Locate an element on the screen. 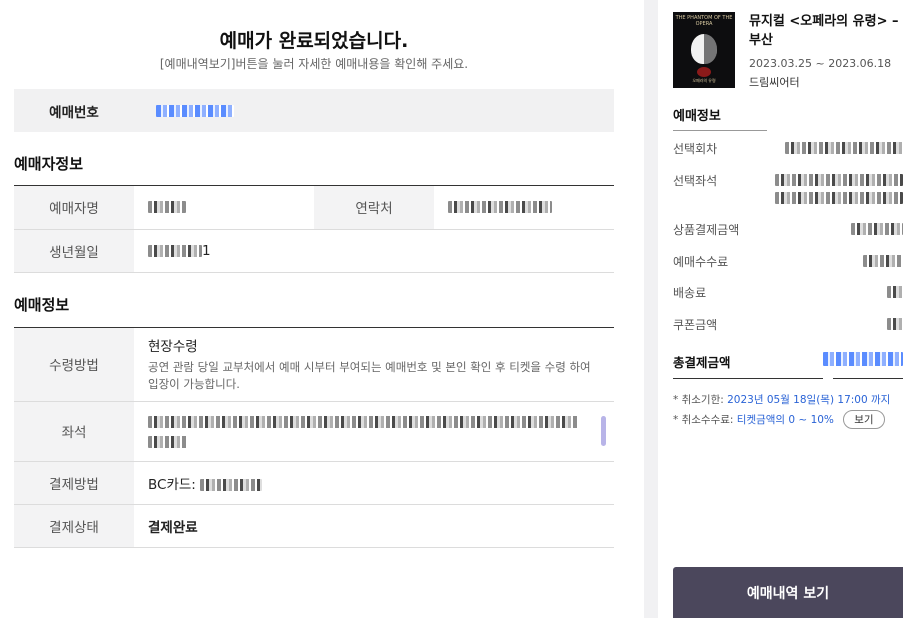 The width and height of the screenshot is (903, 618). booking-number-row: 예매번호 is located at coordinates (314, 110).